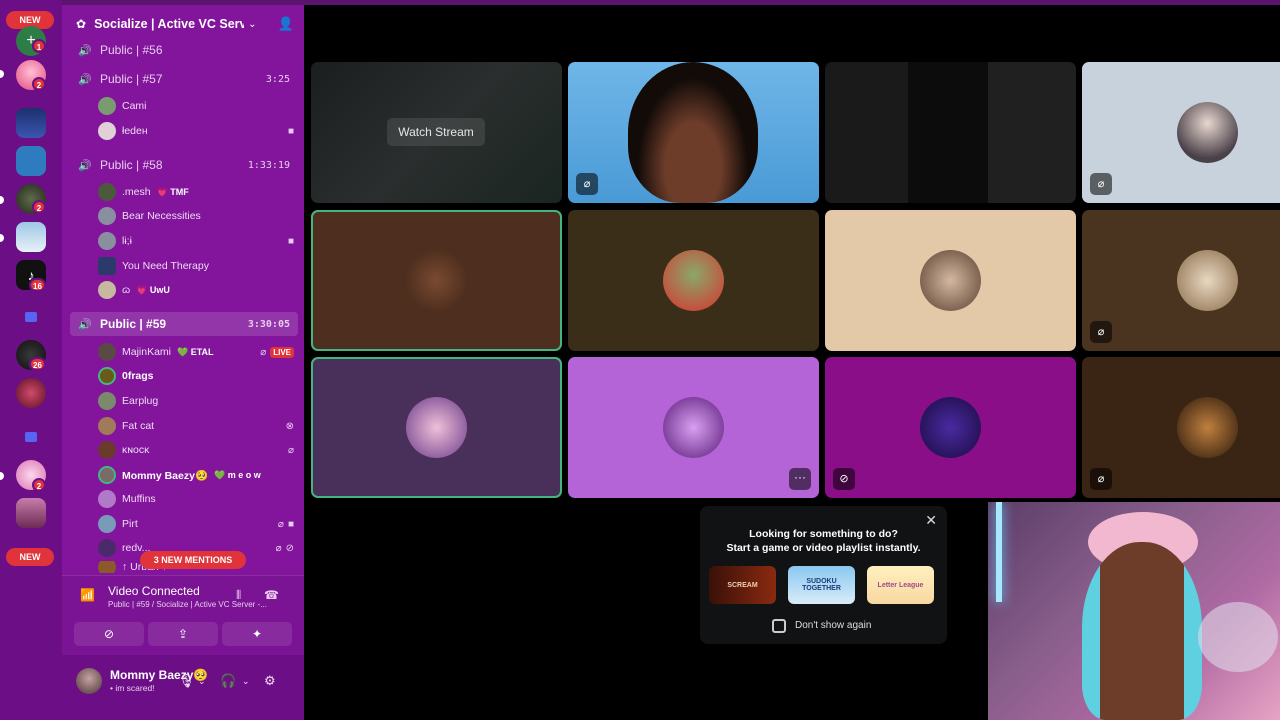 This screenshot has height=720, width=1280. Describe the element at coordinates (184, 50) in the screenshot. I see `voice-channel: 🔊 Public | #56` at that location.